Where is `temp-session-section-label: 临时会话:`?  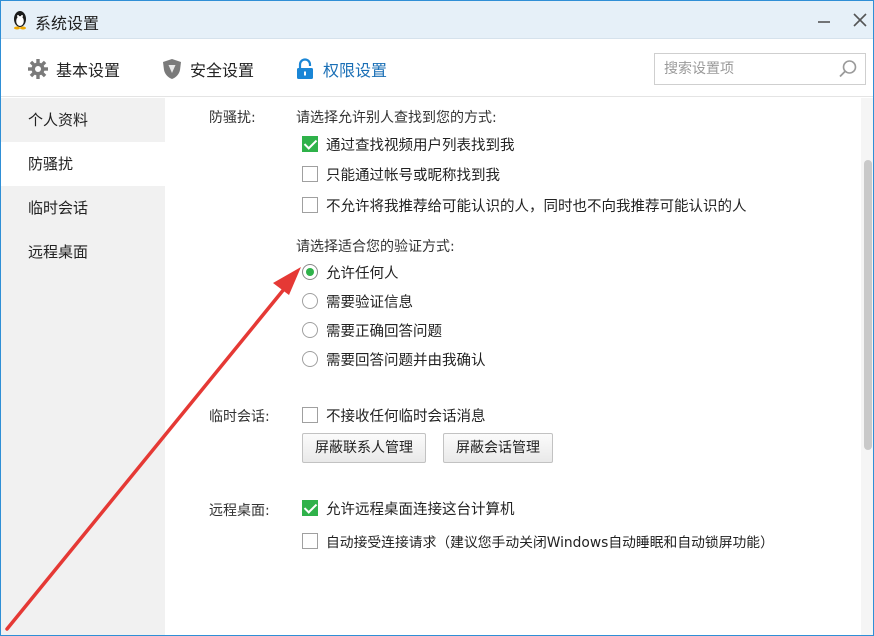
temp-session-section-label: 临时会话: is located at coordinates (239, 417).